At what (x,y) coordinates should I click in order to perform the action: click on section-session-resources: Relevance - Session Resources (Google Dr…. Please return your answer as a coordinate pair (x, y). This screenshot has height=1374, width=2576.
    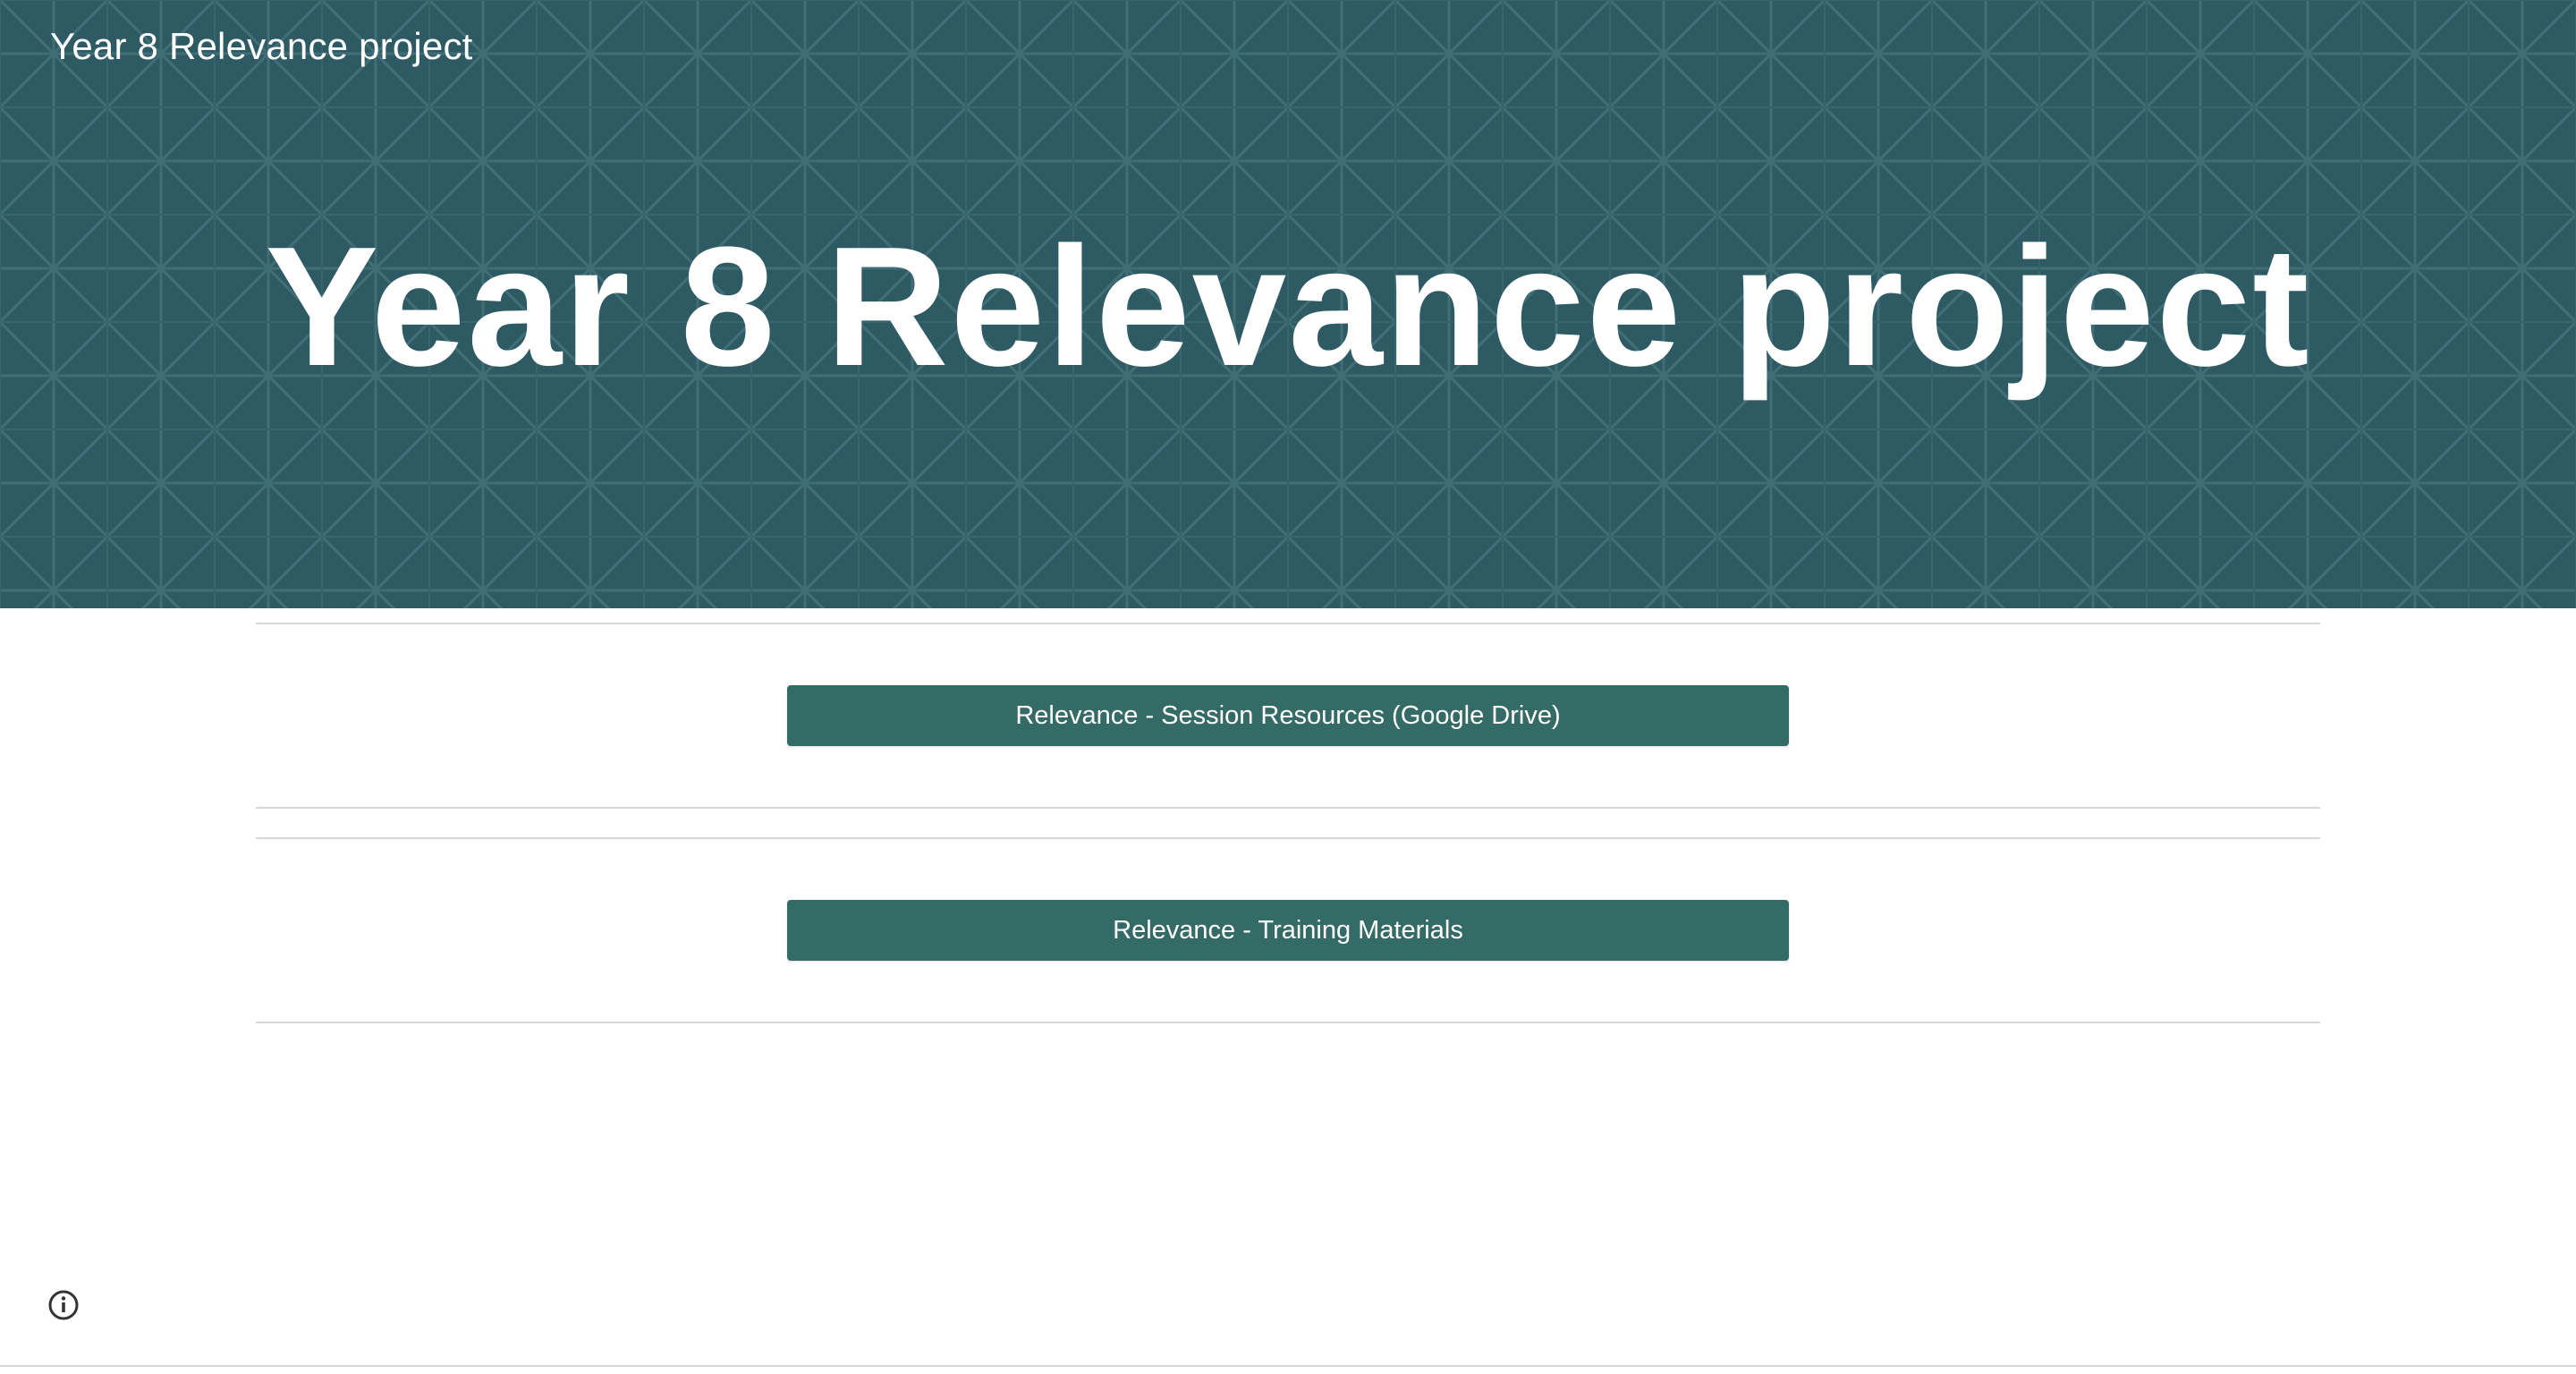
    Looking at the image, I should click on (1288, 716).